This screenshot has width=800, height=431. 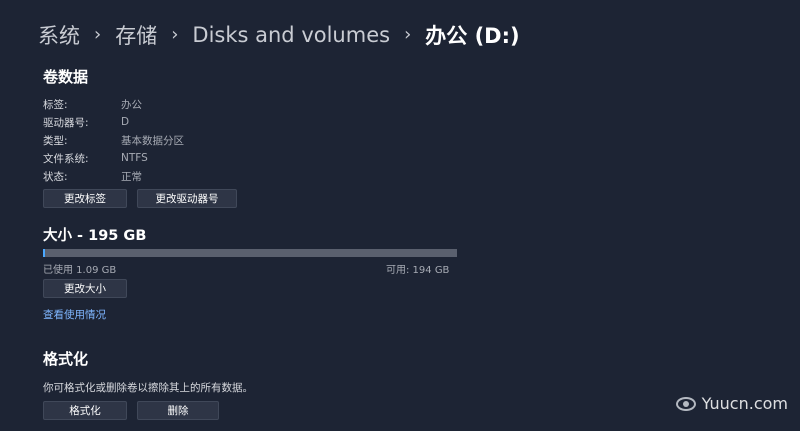 What do you see at coordinates (178, 410) in the screenshot?
I see `delete-button: 删除` at bounding box center [178, 410].